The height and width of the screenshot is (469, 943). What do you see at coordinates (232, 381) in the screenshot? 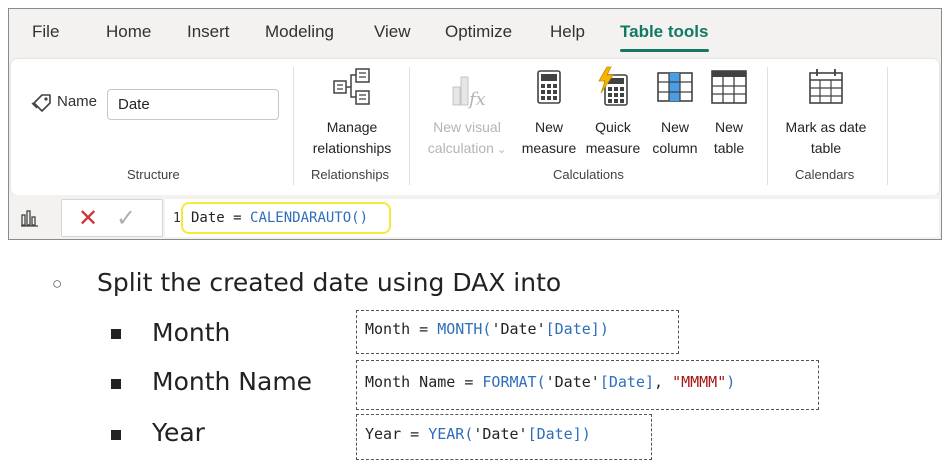
I see `item-label-month-name: Month Name` at bounding box center [232, 381].